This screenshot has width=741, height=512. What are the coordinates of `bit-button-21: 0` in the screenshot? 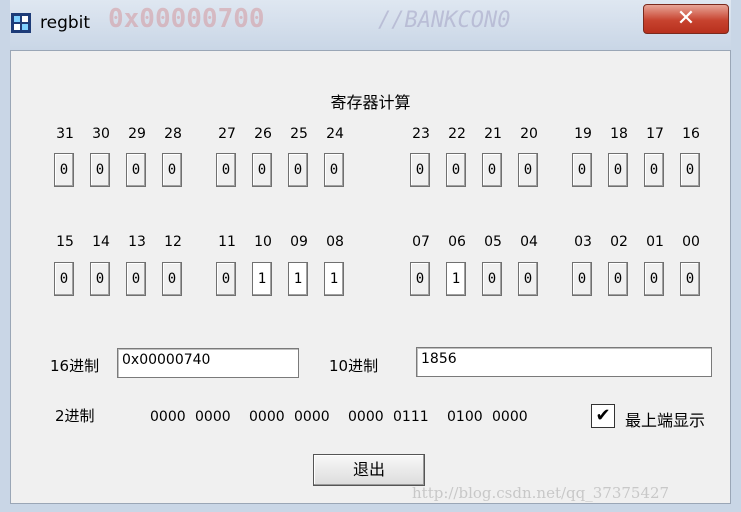 It's located at (492, 170).